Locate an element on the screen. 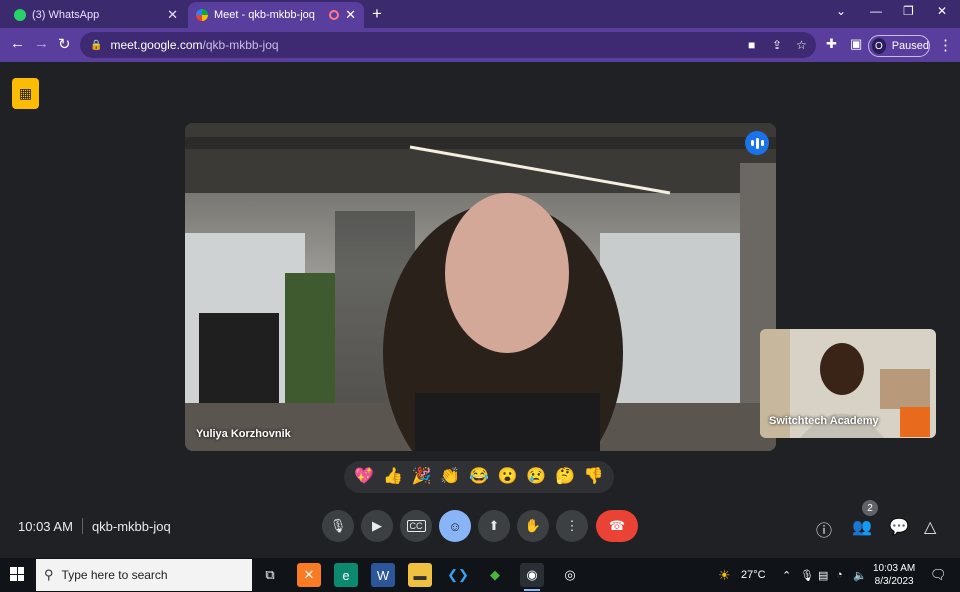 The height and width of the screenshot is (592, 960). url-path: /qkb-mkbb-joq is located at coordinates (240, 45).